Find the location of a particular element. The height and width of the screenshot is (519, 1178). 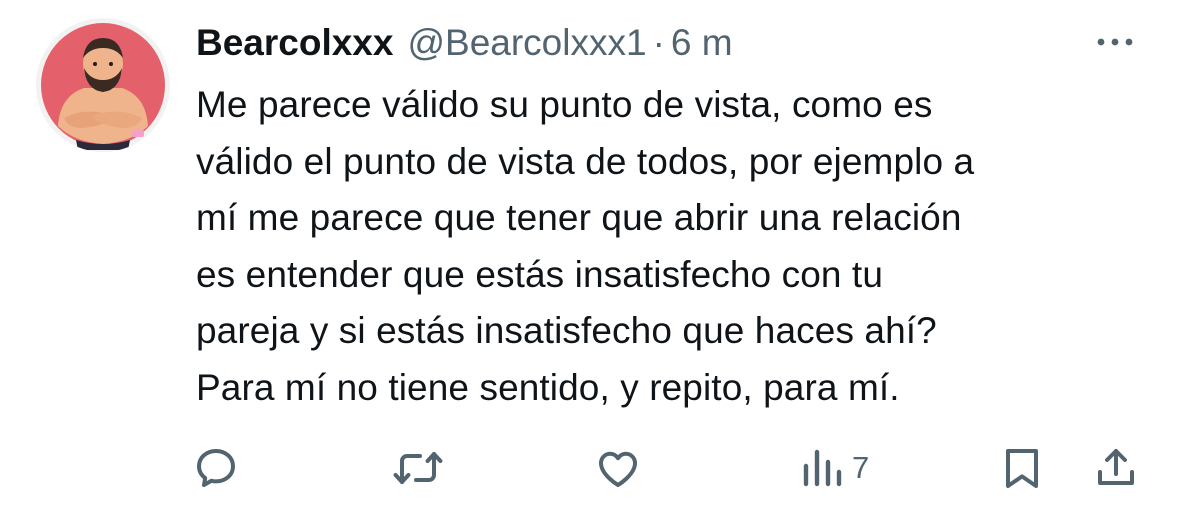

avatar is located at coordinates (103, 85).